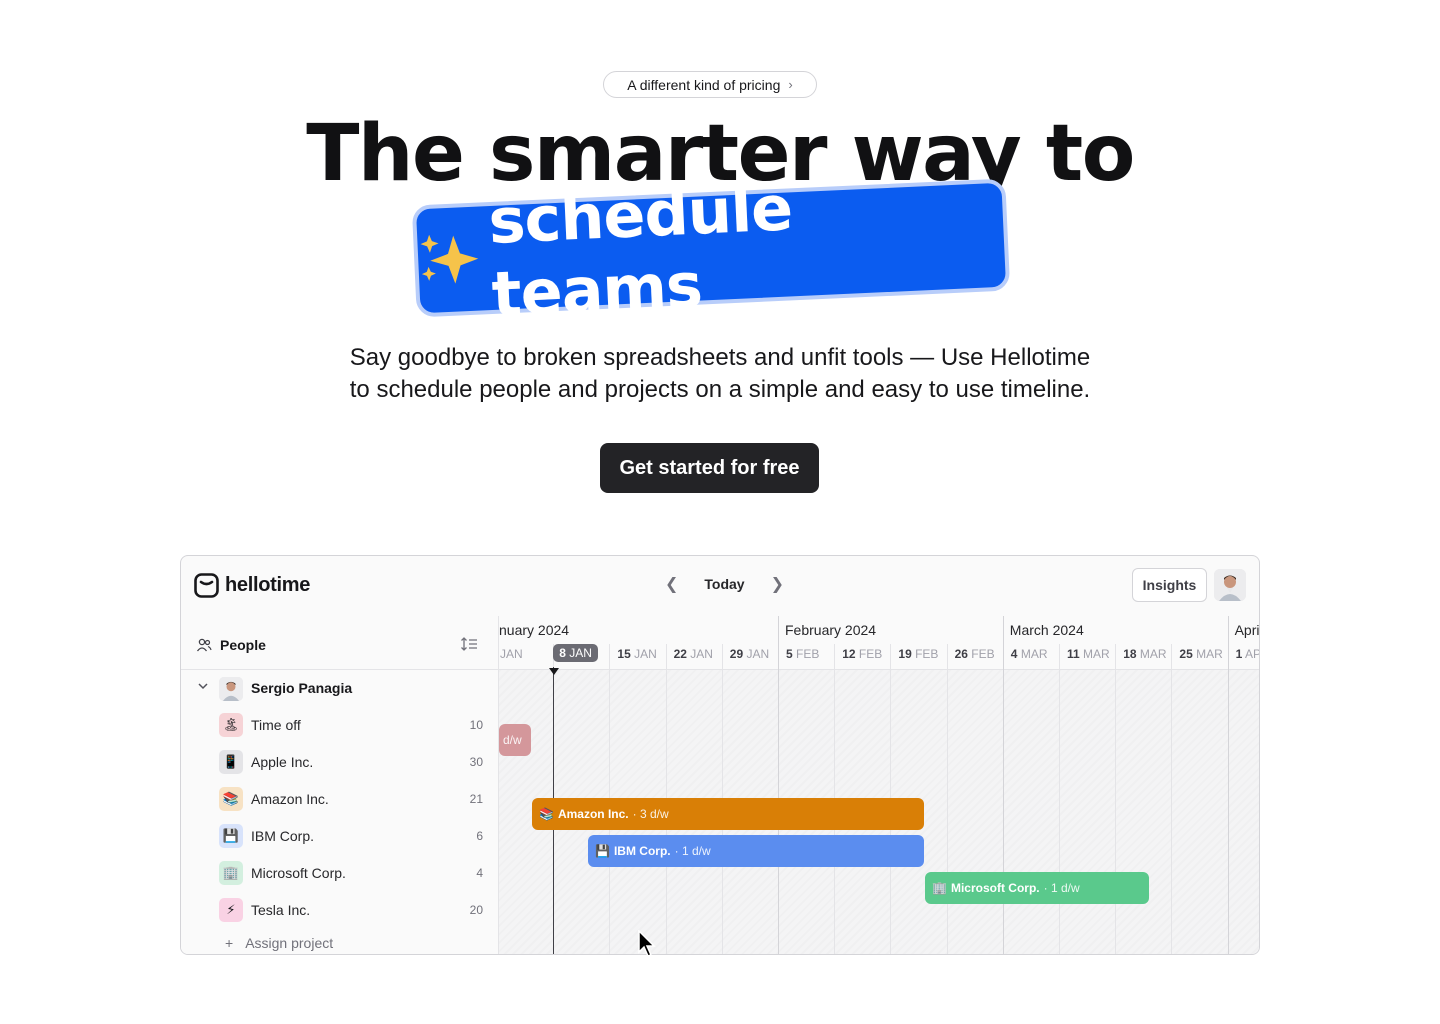 Image resolution: width=1440 pixels, height=1024 pixels. Describe the element at coordinates (647, 943) in the screenshot. I see `mouse-cursor-icon` at that location.